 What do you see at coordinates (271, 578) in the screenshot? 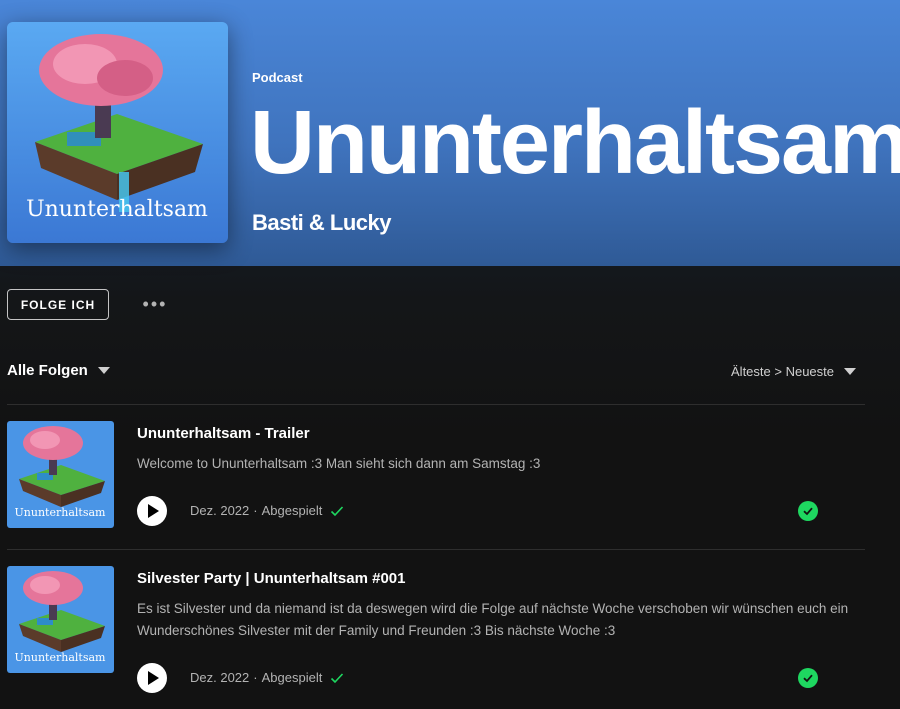
I see `episode-title: Silvester Party | Ununterhaltsam #001` at bounding box center [271, 578].